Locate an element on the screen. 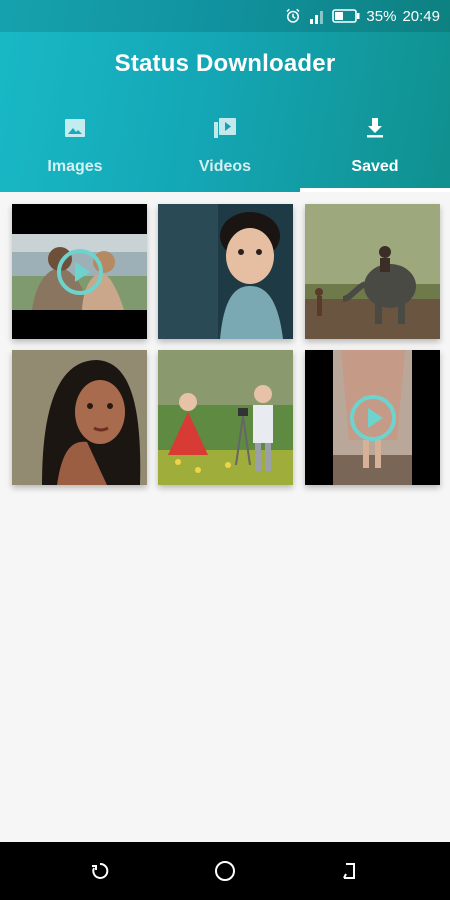 Image resolution: width=450 pixels, height=900 pixels. clock: 20:49 is located at coordinates (421, 16).